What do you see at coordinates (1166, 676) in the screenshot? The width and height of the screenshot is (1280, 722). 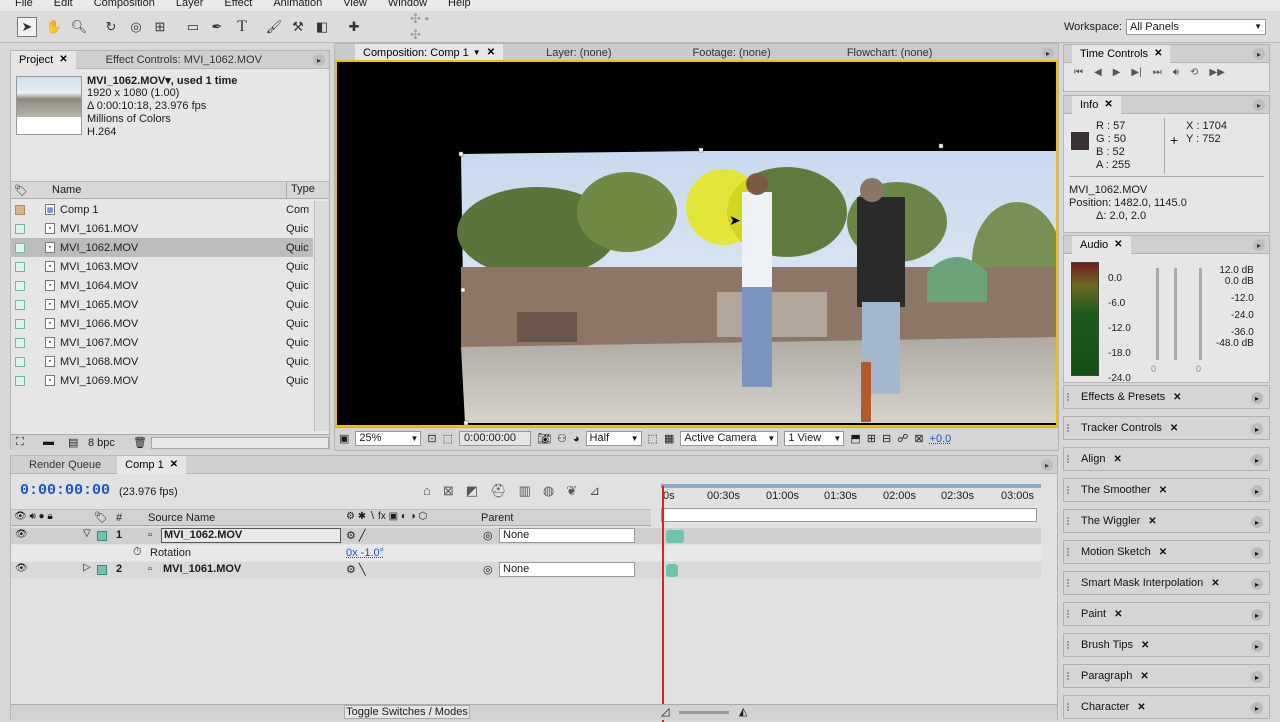 I see `panel-tab-paragraph: Paragraph ✕ ▸` at bounding box center [1166, 676].